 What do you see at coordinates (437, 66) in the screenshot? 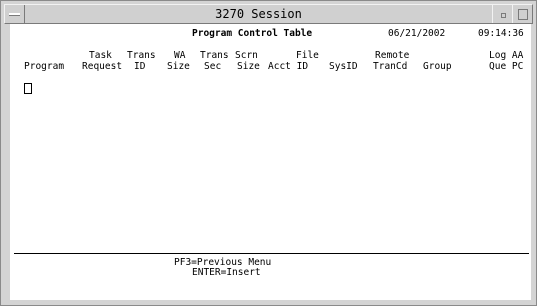
I see `col-group: Group` at bounding box center [437, 66].